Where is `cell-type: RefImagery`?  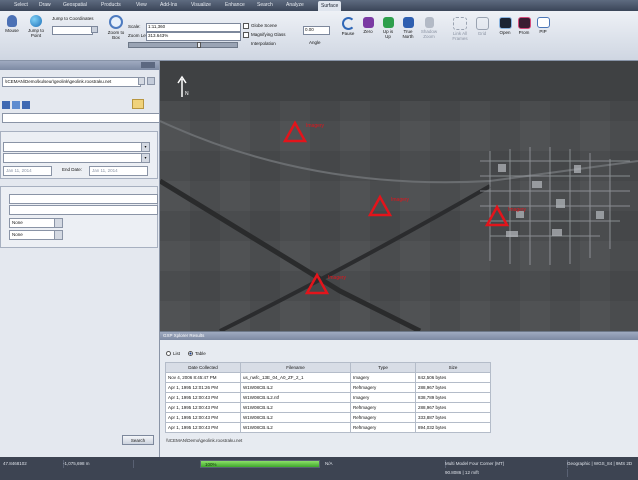
cell-type: RefImagery is located at coordinates (383, 427).